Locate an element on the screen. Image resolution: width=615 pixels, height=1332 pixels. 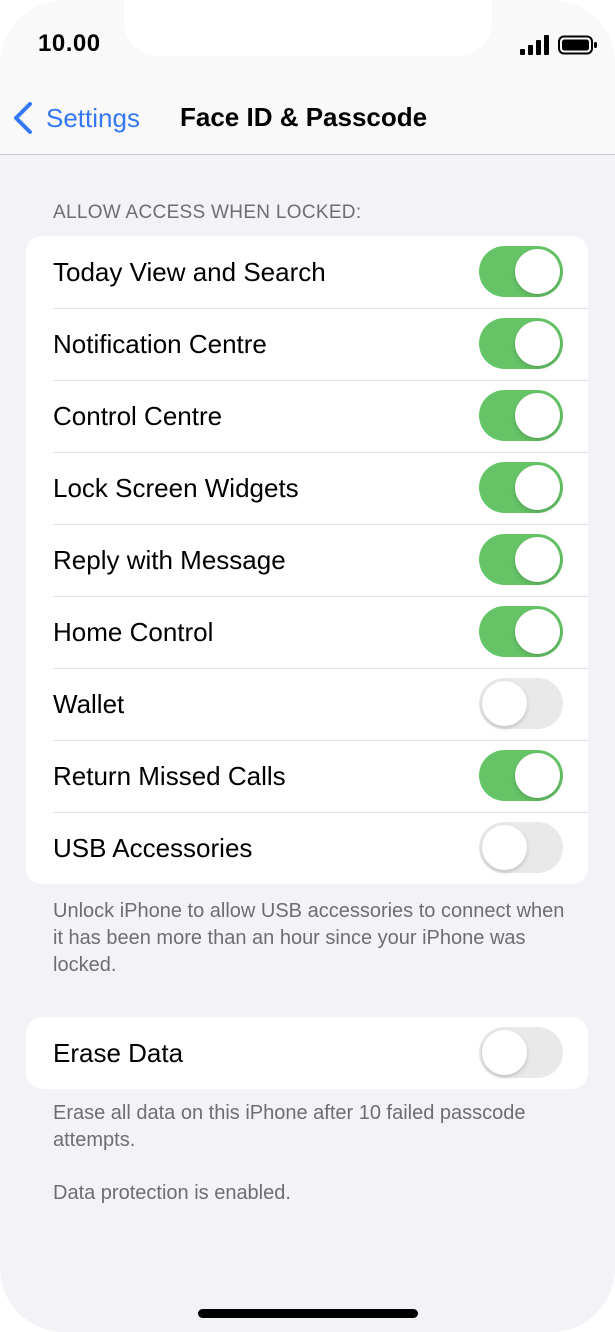
row-label: Reply with Message is located at coordinates (169, 559).